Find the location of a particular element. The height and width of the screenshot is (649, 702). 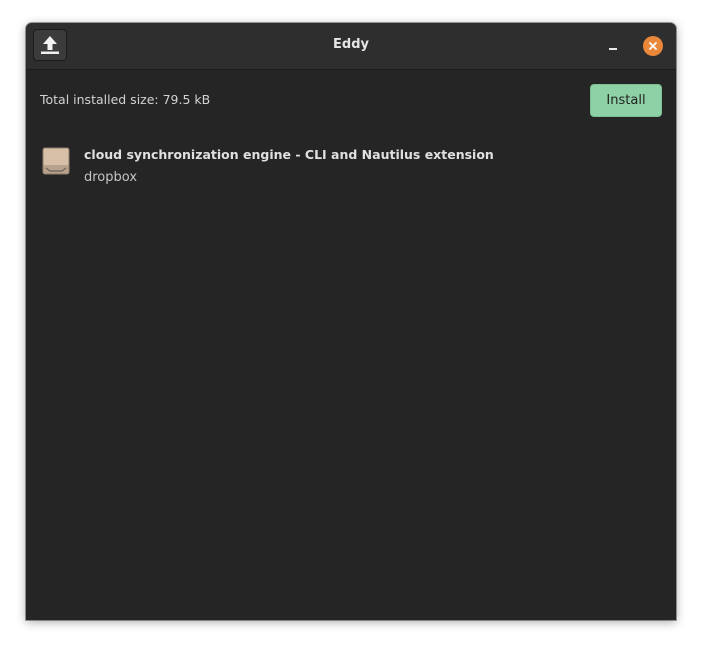

package-name: dropbox is located at coordinates (111, 177).